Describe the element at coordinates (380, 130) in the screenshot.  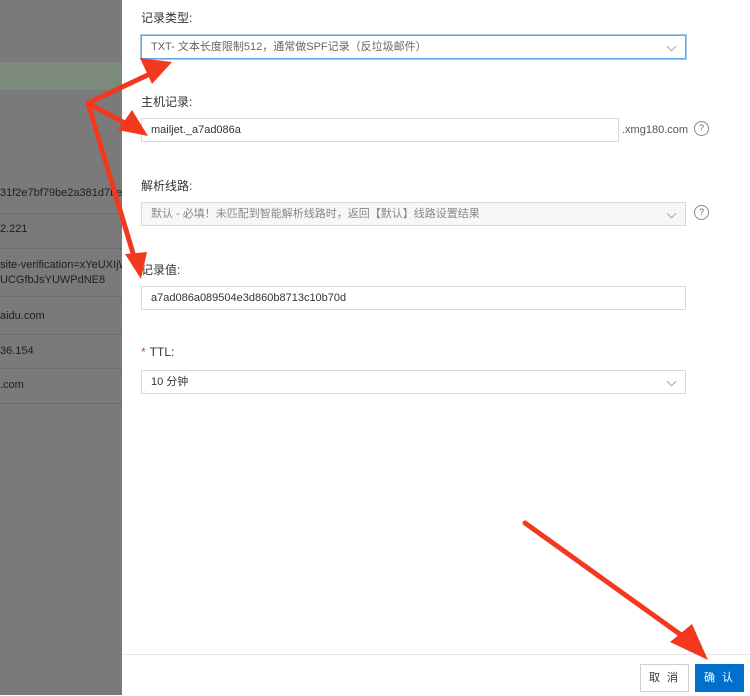
I see `host-input: mailjet._a7ad086a` at that location.